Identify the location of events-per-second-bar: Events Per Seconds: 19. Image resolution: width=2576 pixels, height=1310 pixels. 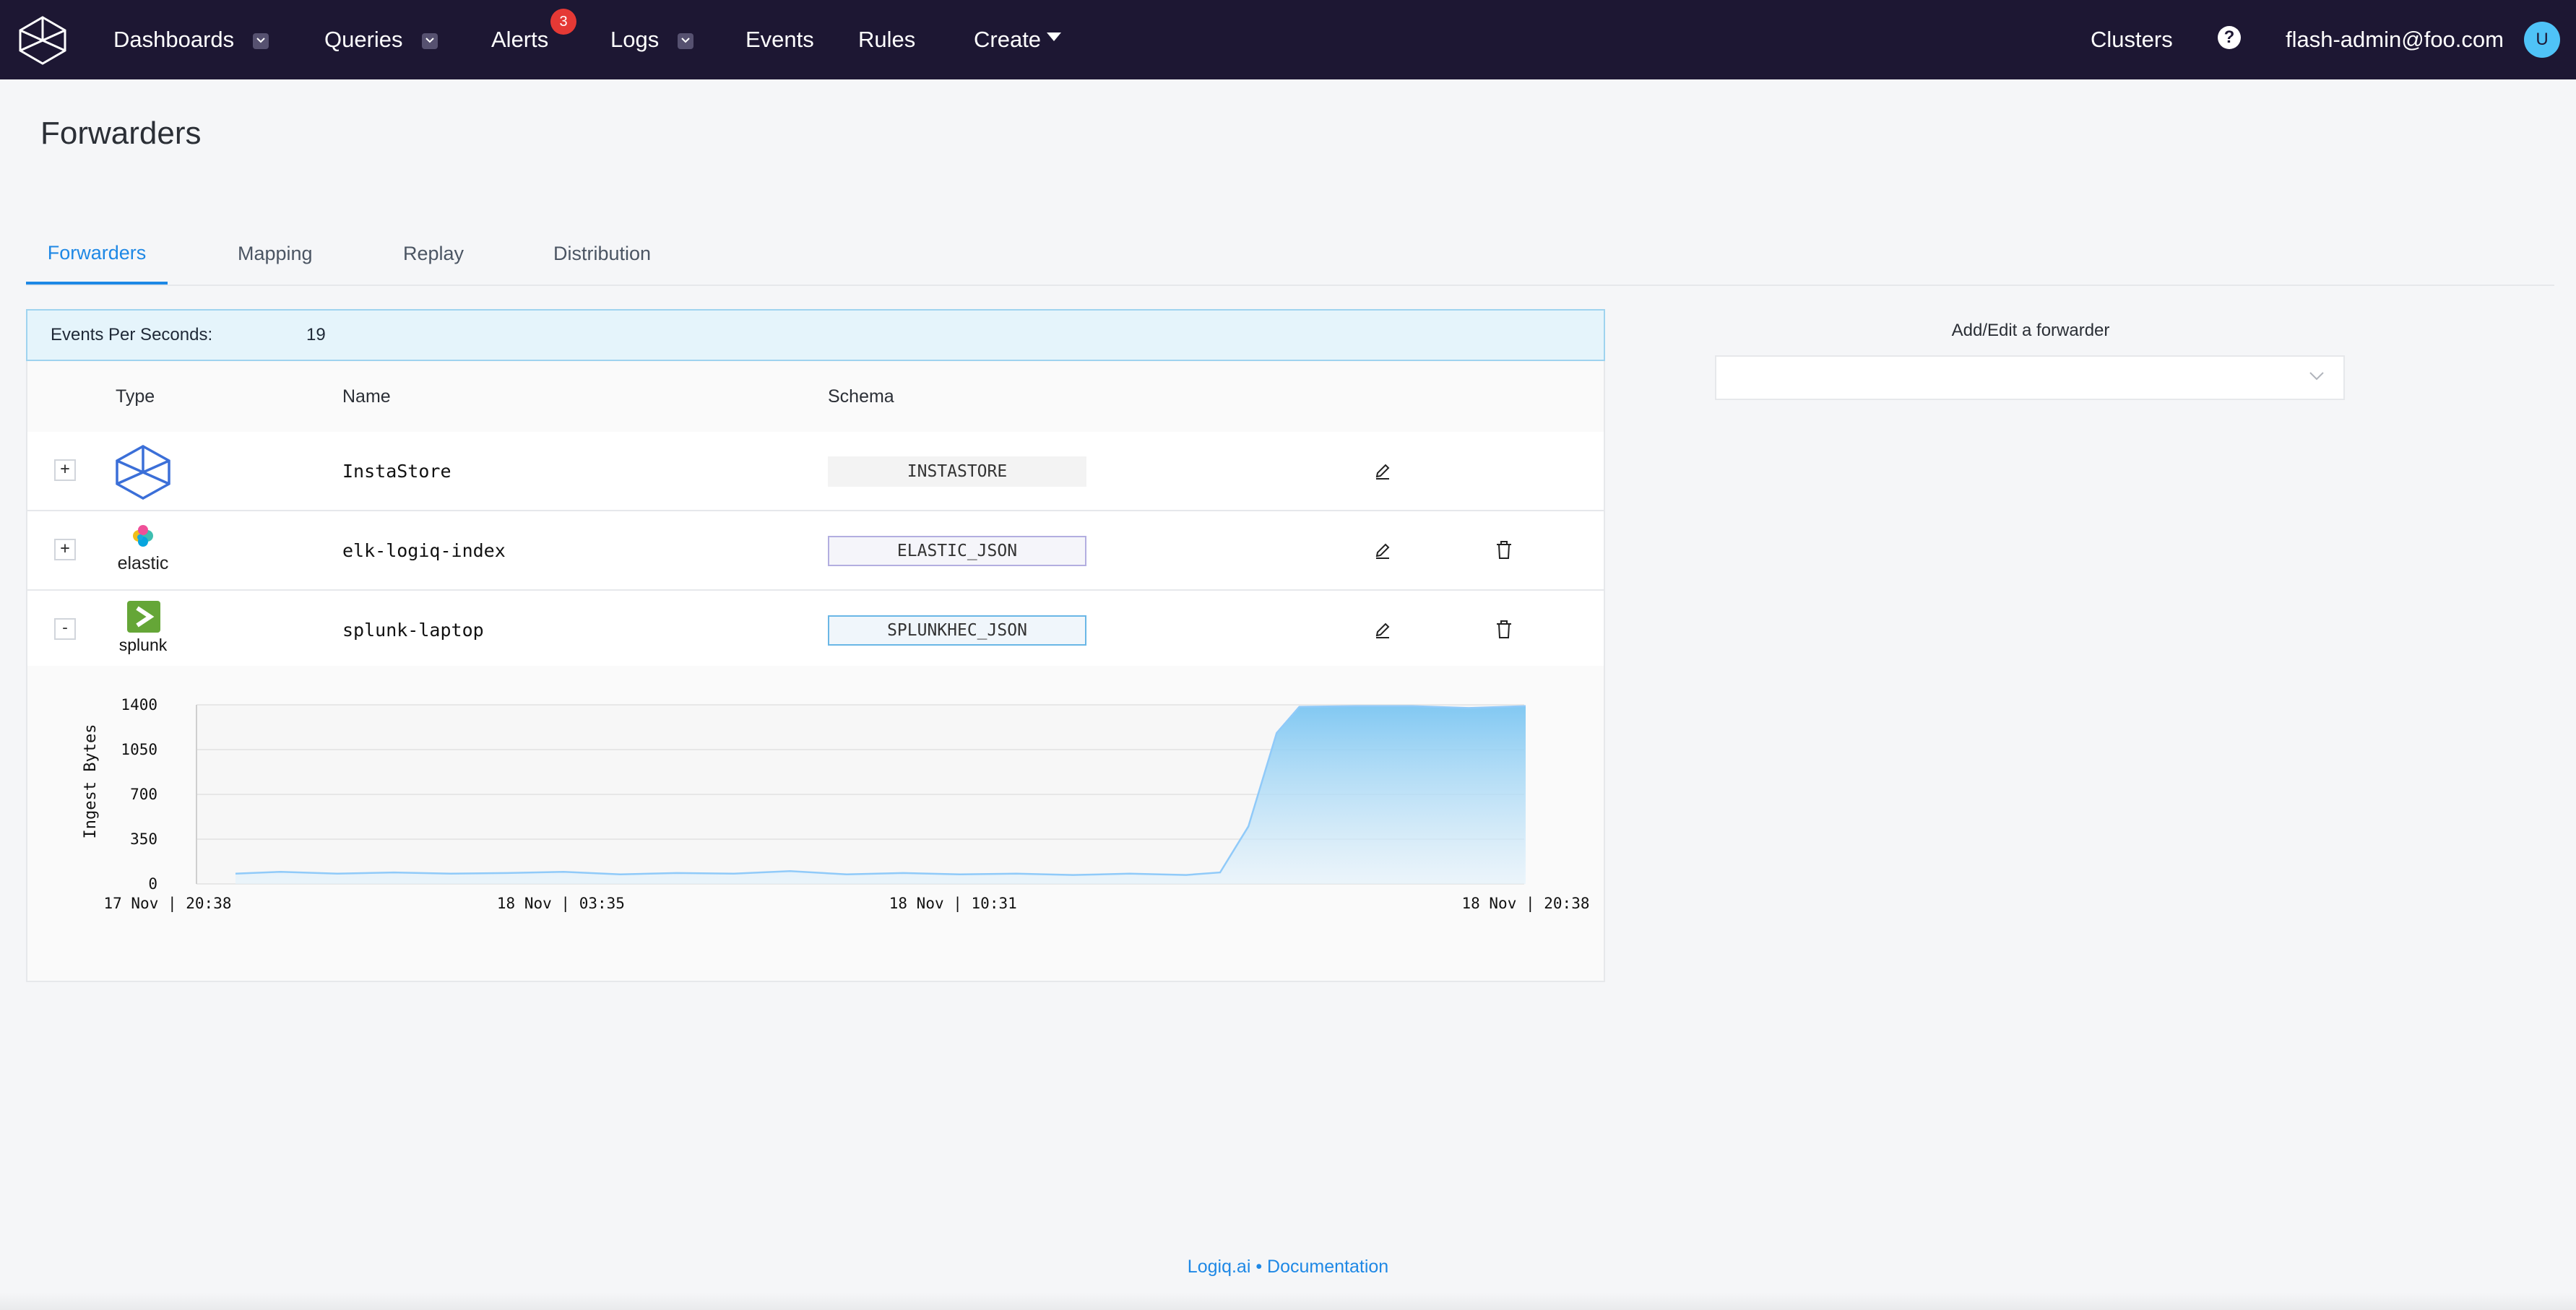
(815, 335).